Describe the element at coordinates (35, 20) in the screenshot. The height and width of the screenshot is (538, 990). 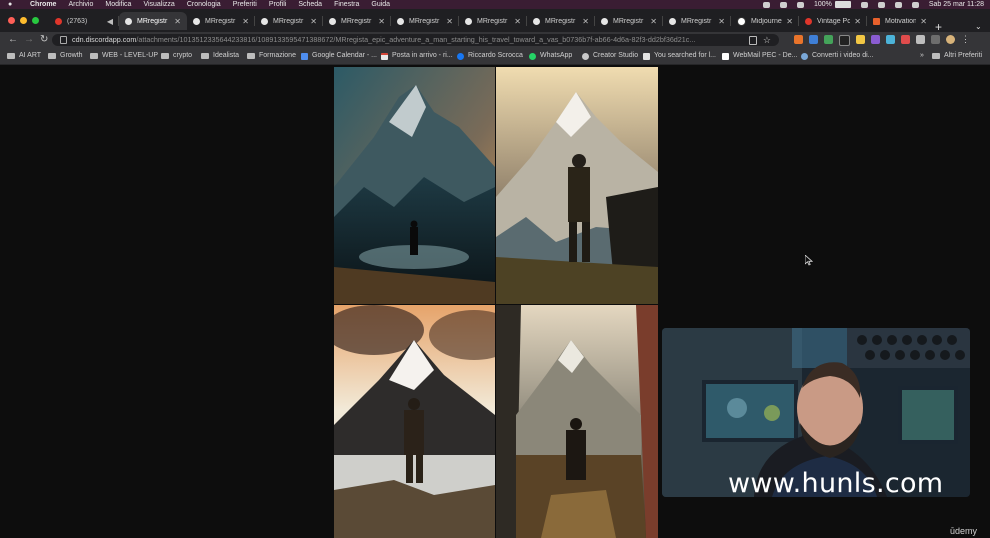
I see `zoom-window-button` at that location.